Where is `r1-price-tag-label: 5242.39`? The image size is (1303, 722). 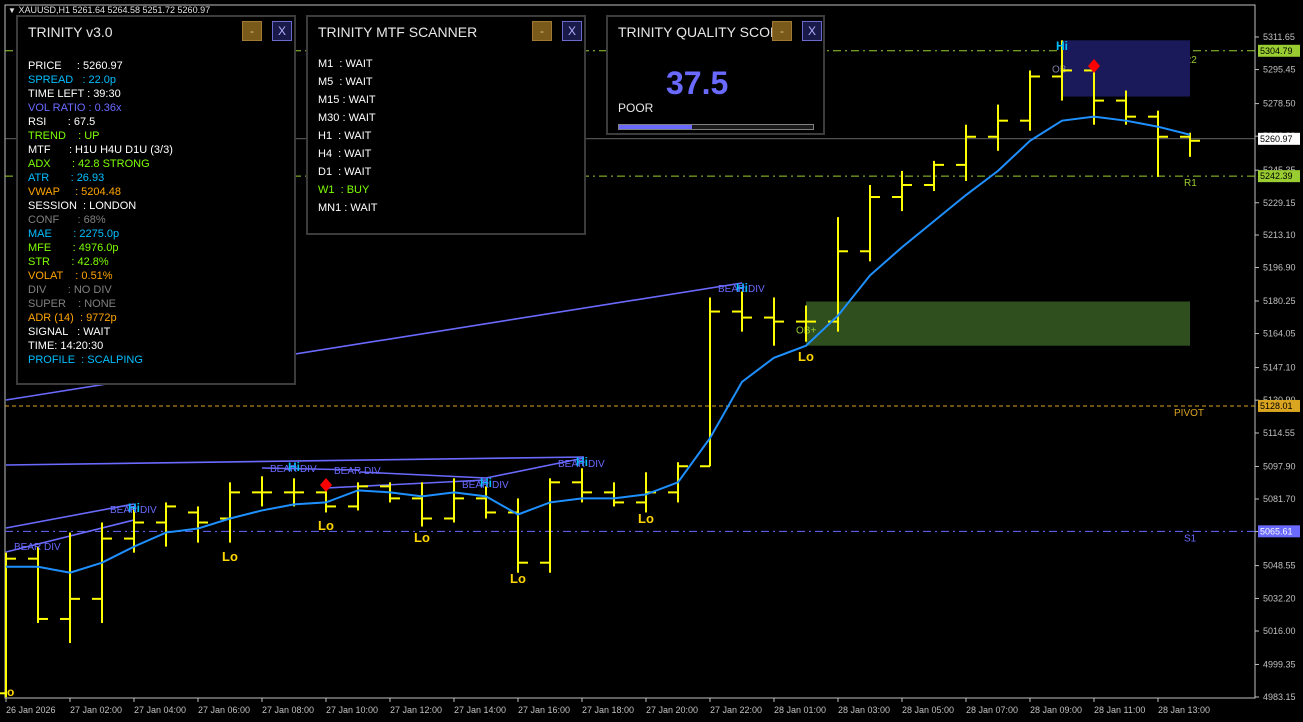 r1-price-tag-label: 5242.39 is located at coordinates (1276, 176).